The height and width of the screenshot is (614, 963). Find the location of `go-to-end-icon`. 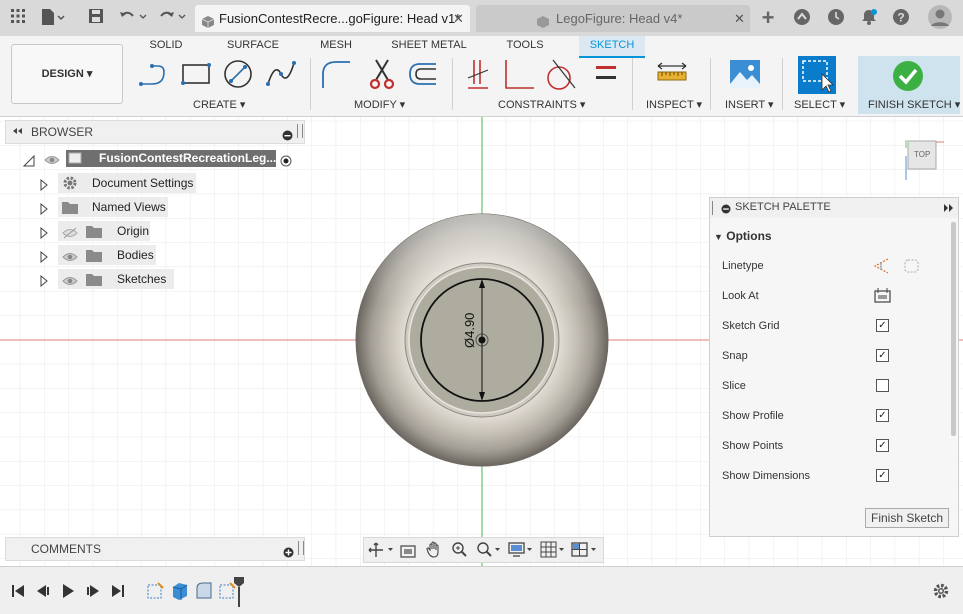

go-to-end-icon is located at coordinates (118, 592).